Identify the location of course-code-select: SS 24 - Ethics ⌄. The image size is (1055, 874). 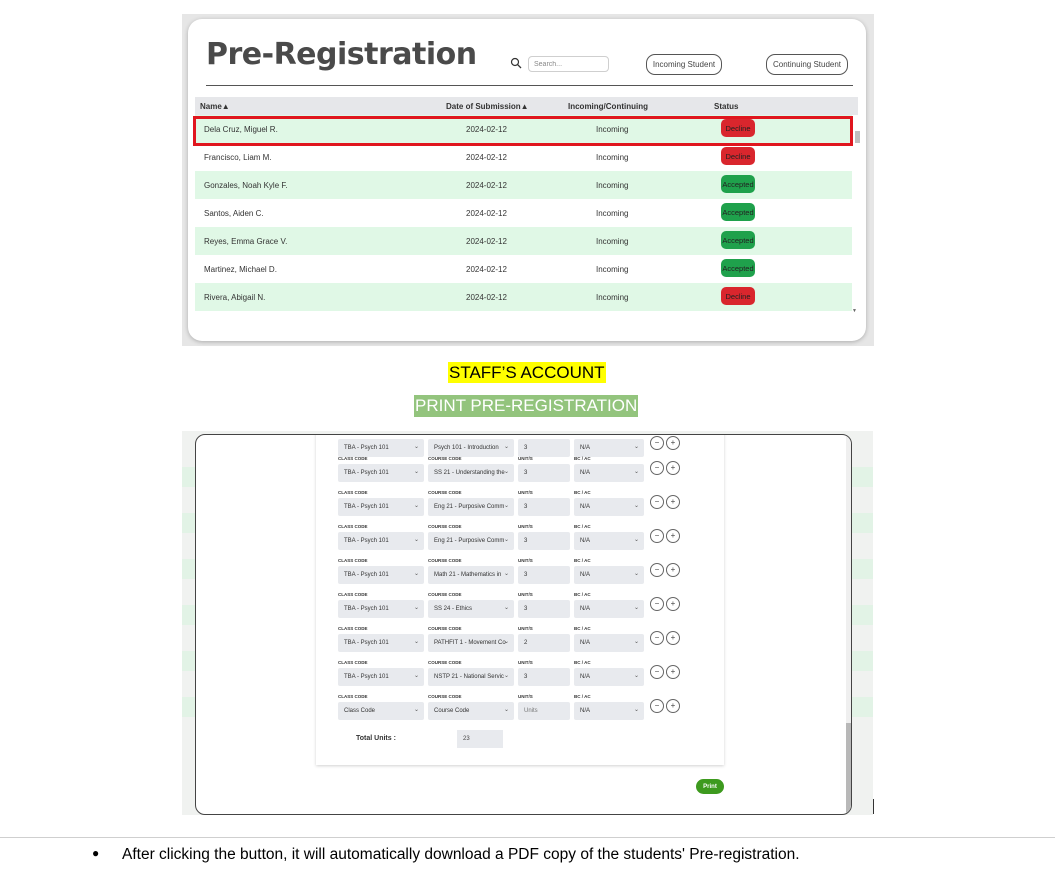
(471, 609).